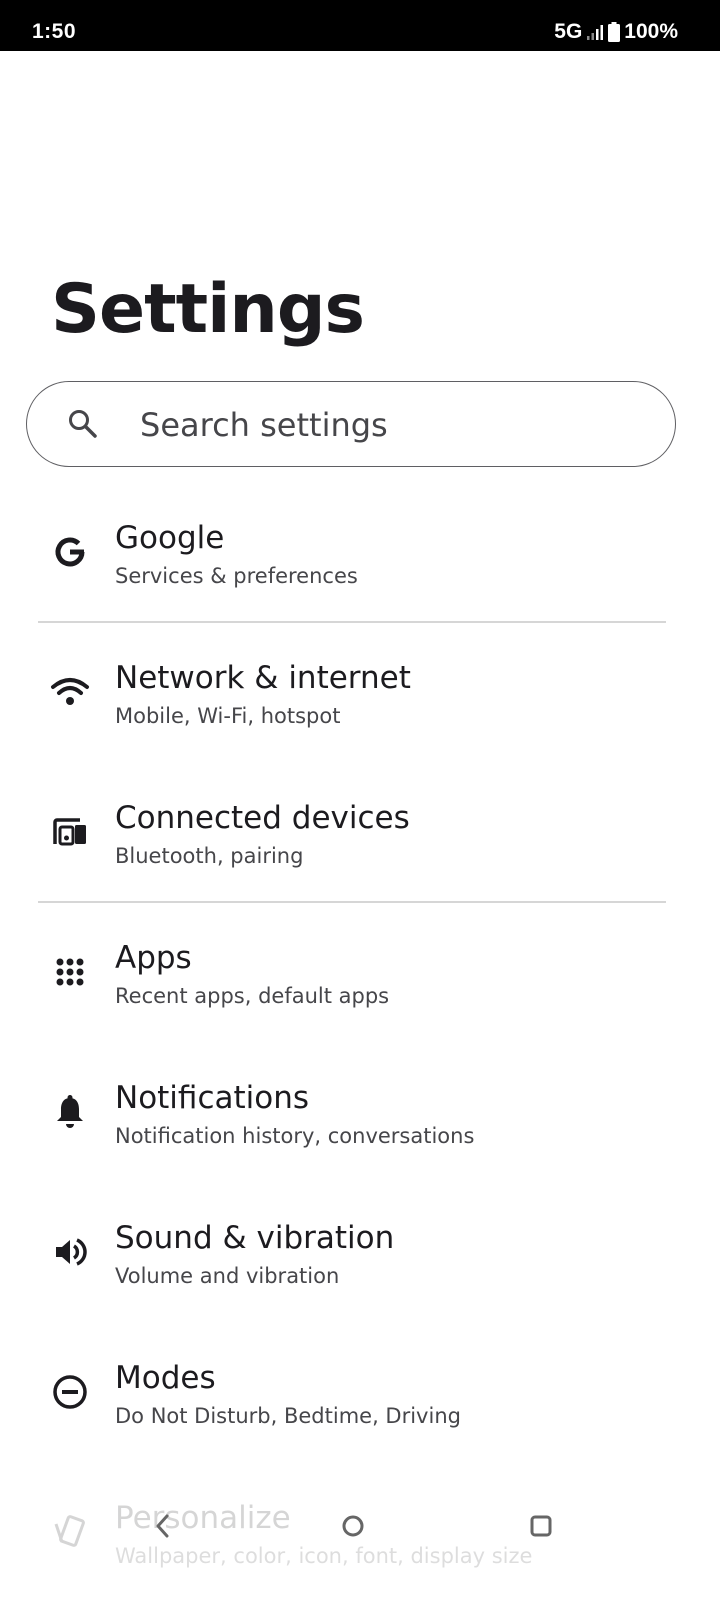  Describe the element at coordinates (360, 1392) in the screenshot. I see `settings-item-modes: Modes Do Not Disturb, Bedtime, Driving` at that location.